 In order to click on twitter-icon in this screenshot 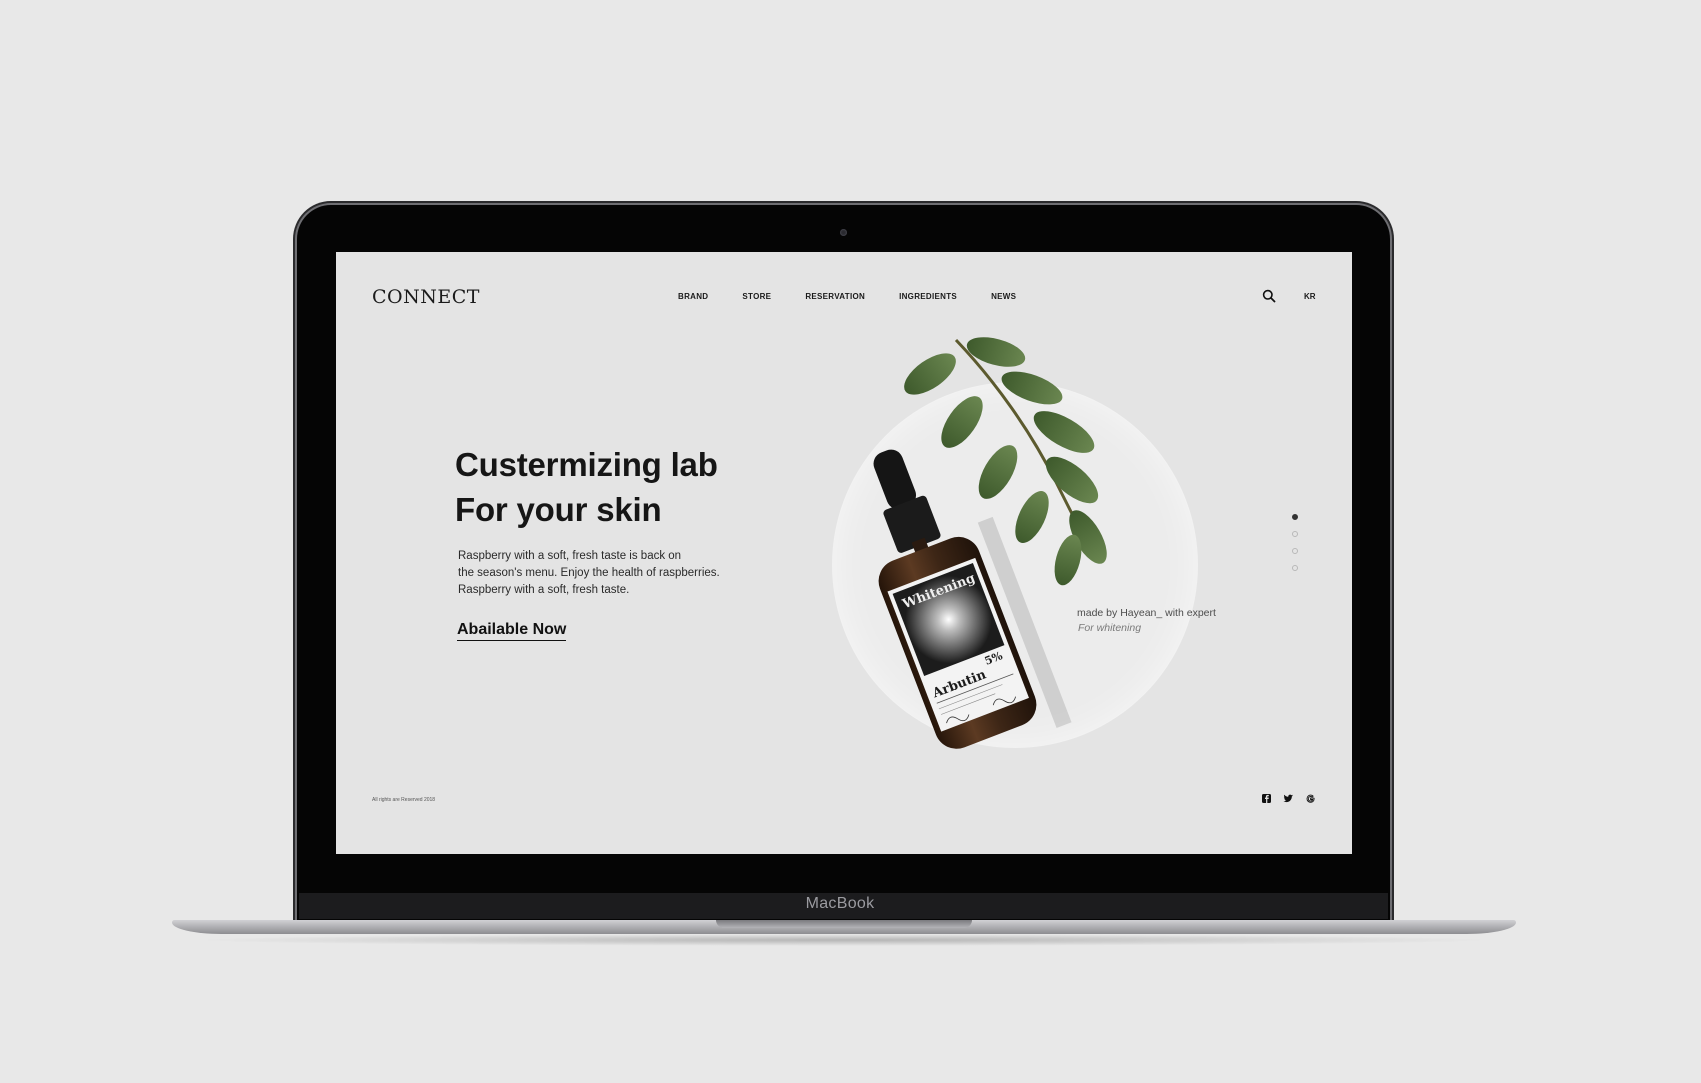, I will do `click(1288, 797)`.